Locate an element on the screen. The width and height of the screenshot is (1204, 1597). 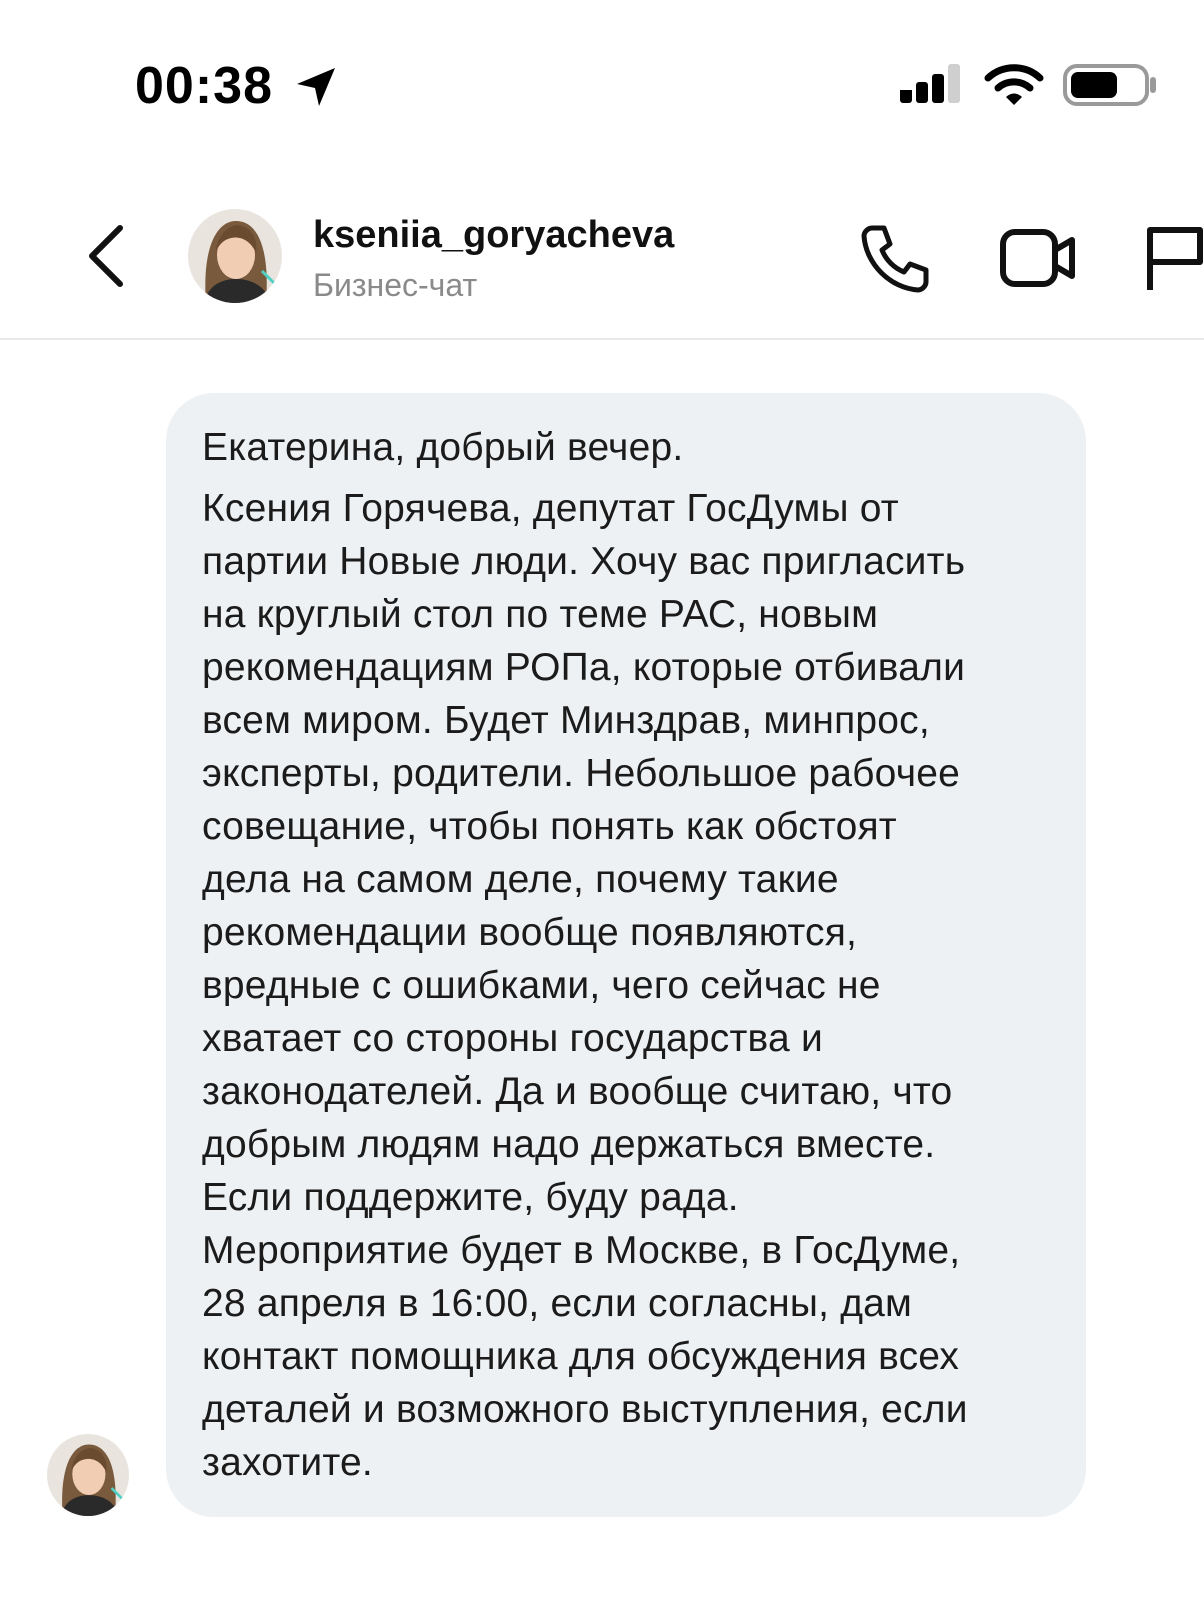
status-bar: 00:38 is located at coordinates (602, 85).